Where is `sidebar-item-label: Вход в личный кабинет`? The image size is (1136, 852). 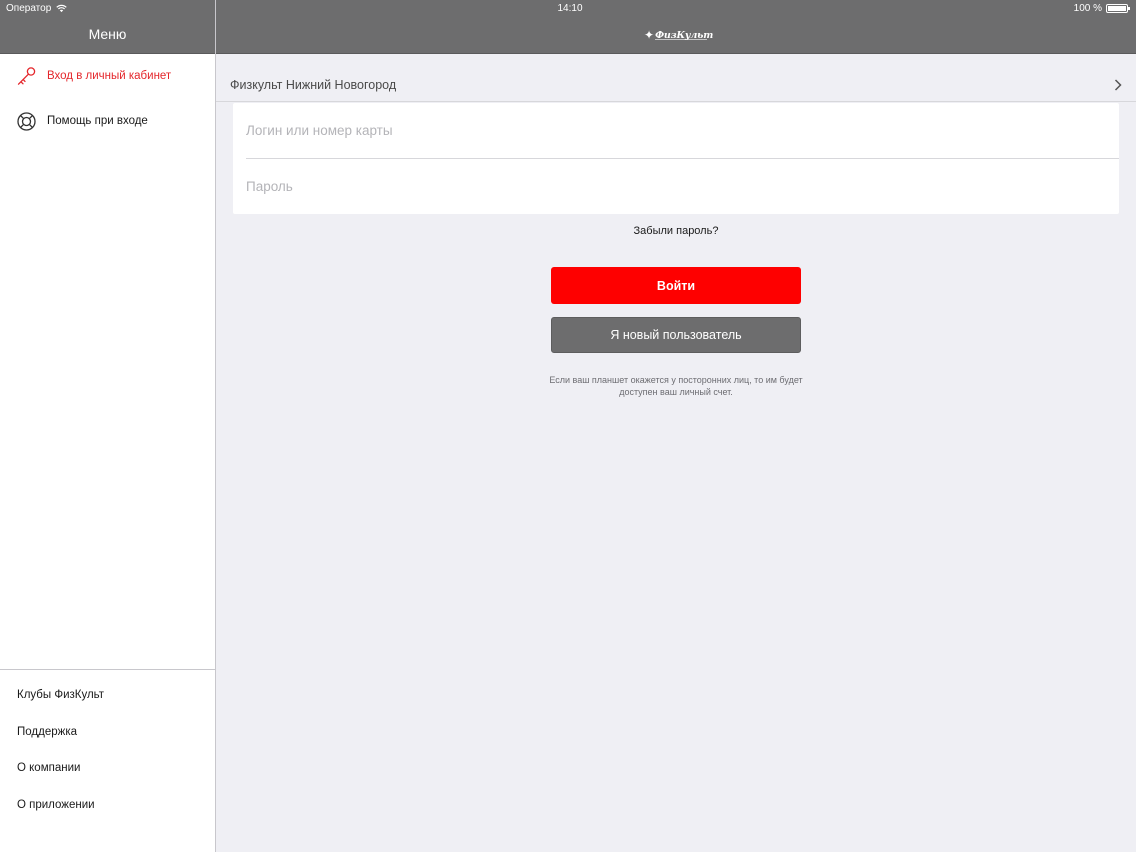
sidebar-item-label: Вход в личный кабинет is located at coordinates (109, 76).